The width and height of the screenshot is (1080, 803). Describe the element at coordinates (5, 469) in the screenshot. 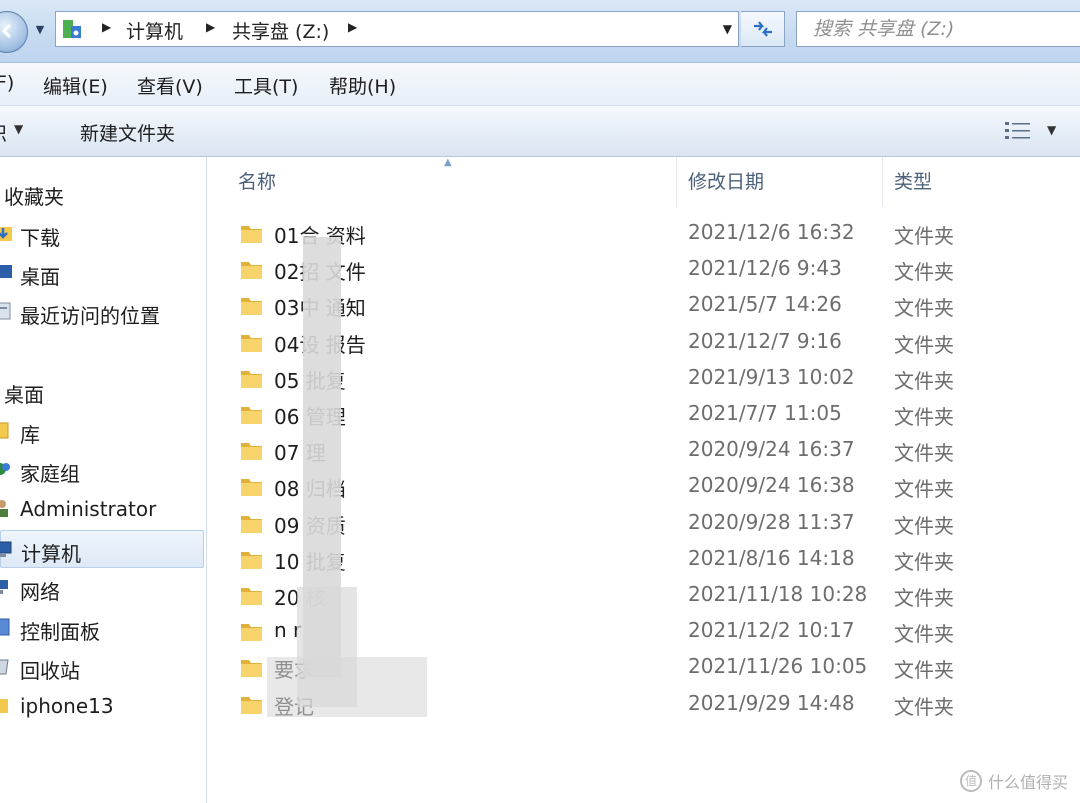

I see `homegroup-icon` at that location.